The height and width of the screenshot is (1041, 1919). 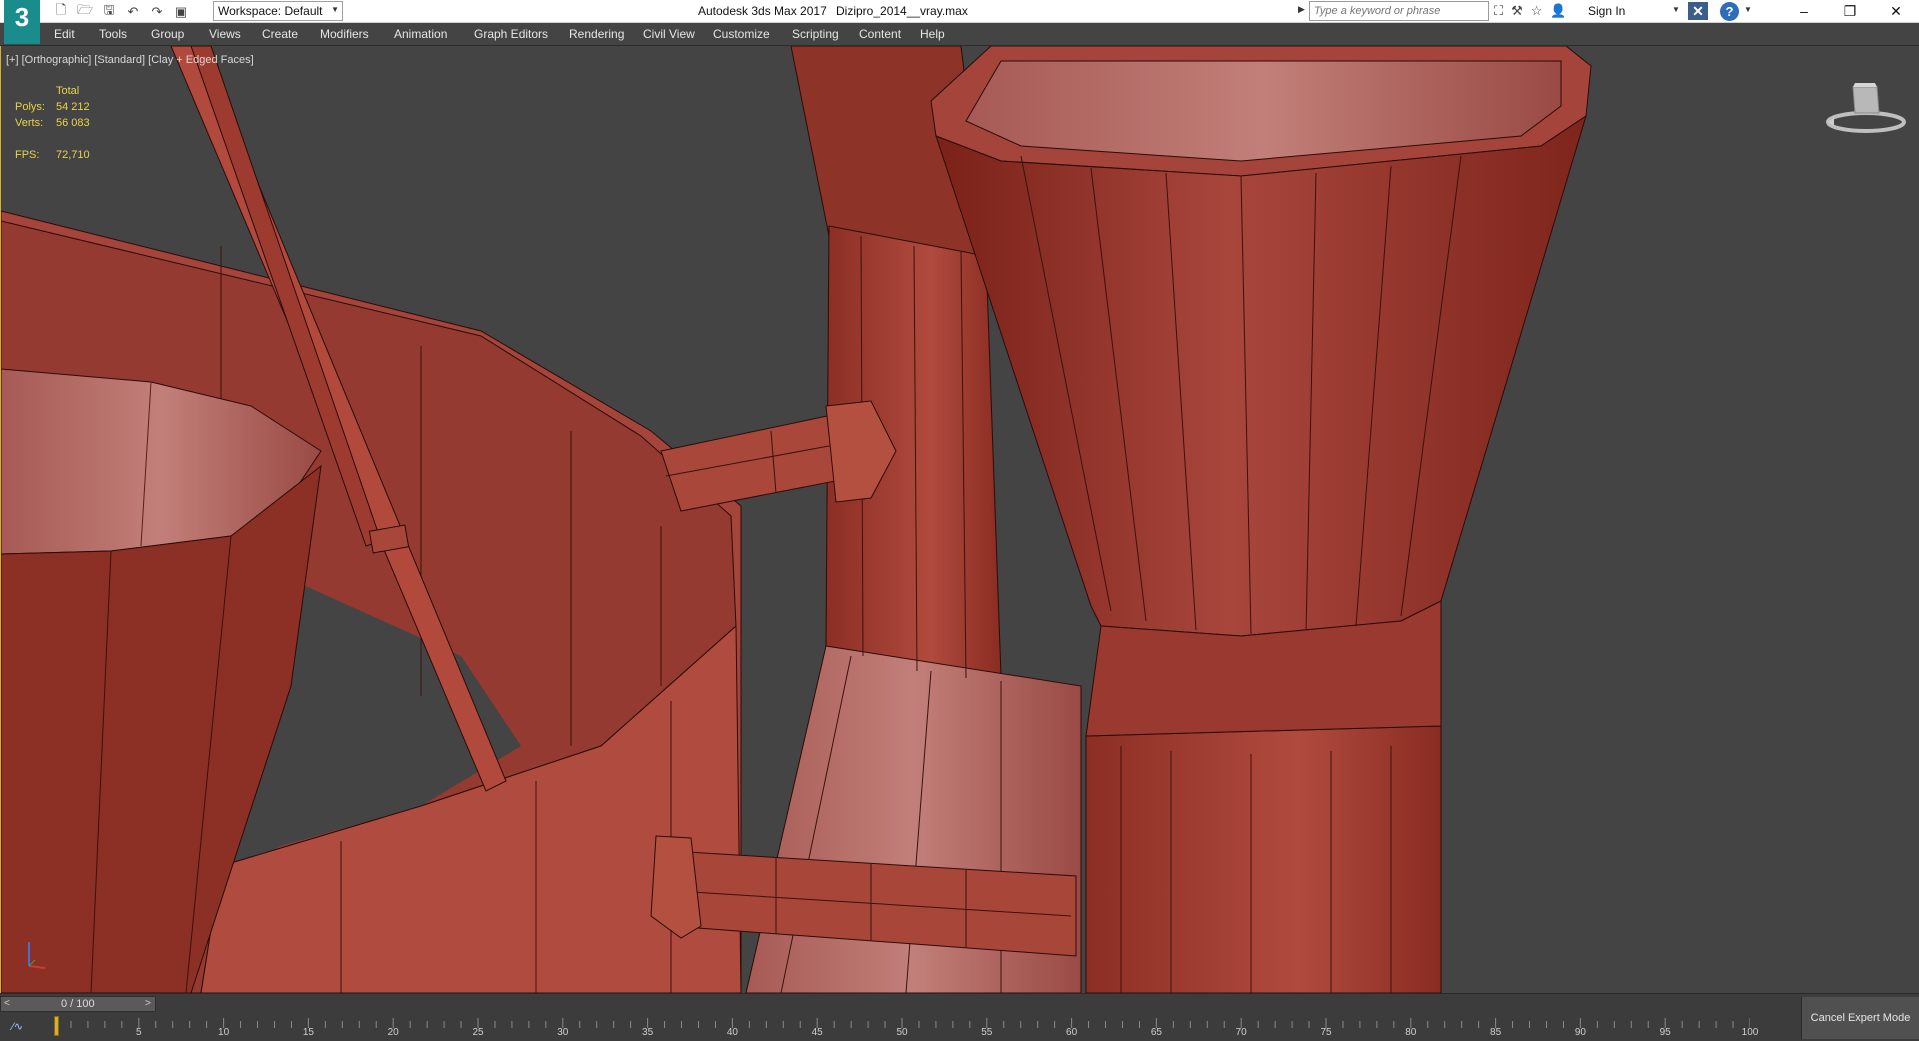 I want to click on help-icon: ?, so click(x=1729, y=11).